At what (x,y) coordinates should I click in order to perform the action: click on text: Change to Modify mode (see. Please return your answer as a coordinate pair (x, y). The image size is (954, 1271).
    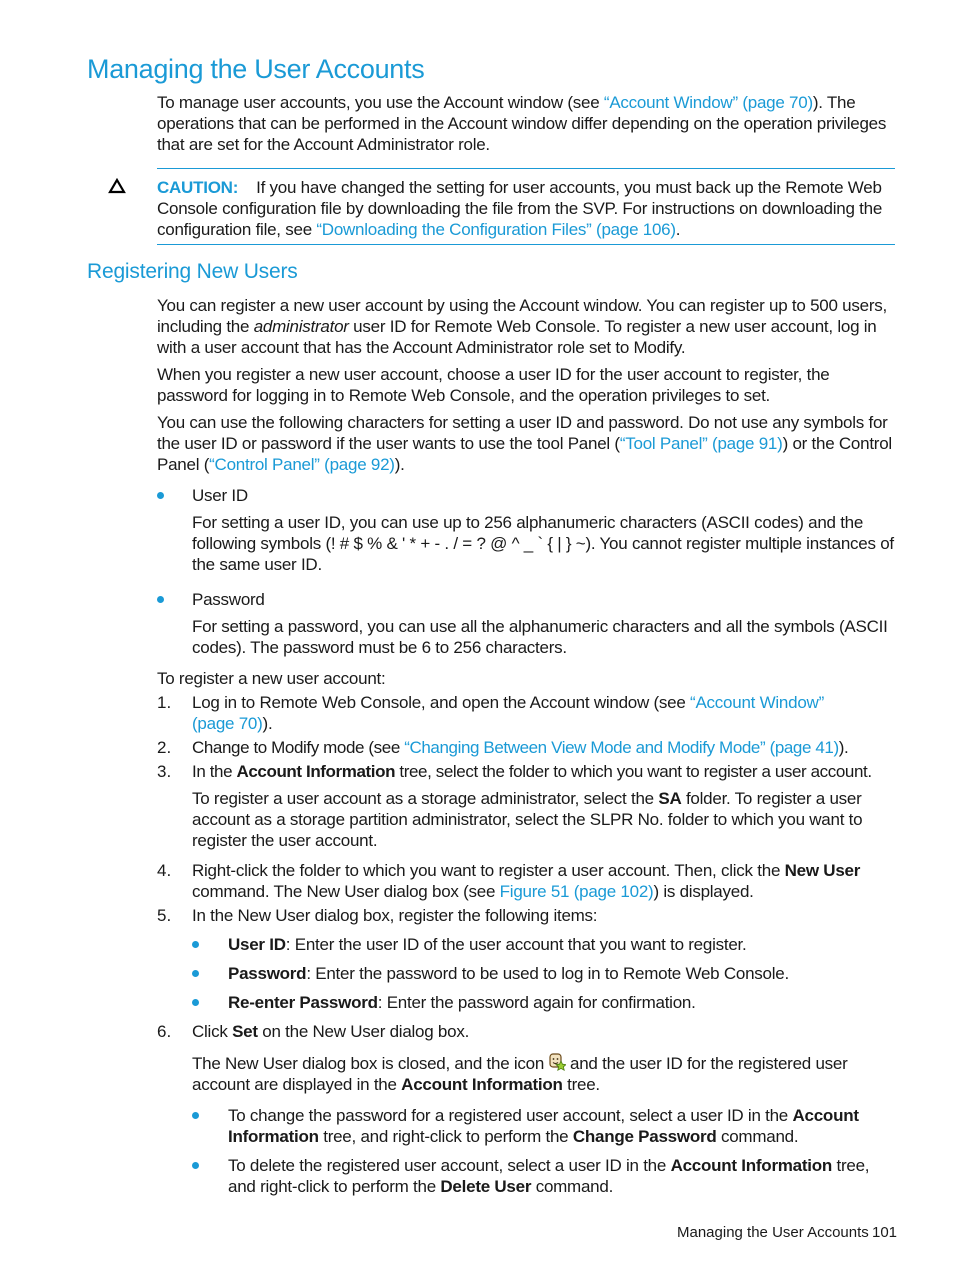
    Looking at the image, I should click on (298, 747).